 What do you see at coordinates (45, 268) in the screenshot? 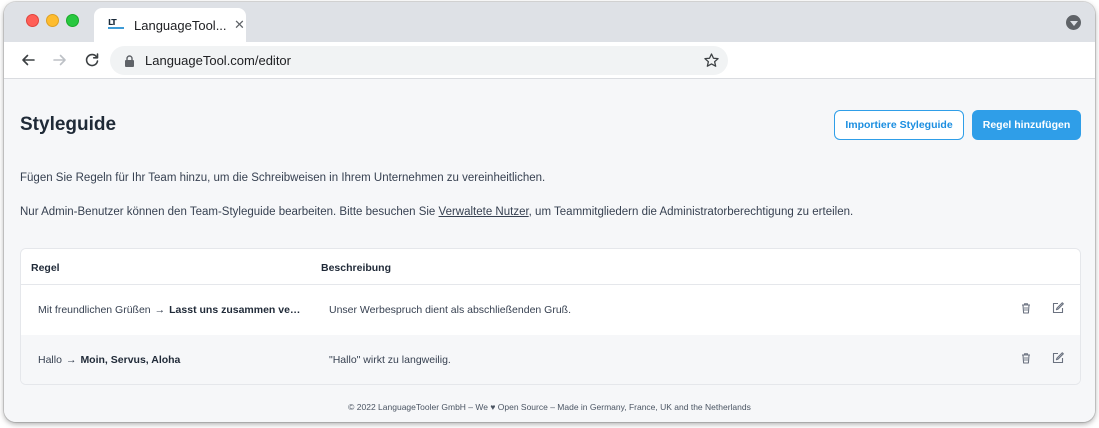
I see `column-header-rule: Regel` at bounding box center [45, 268].